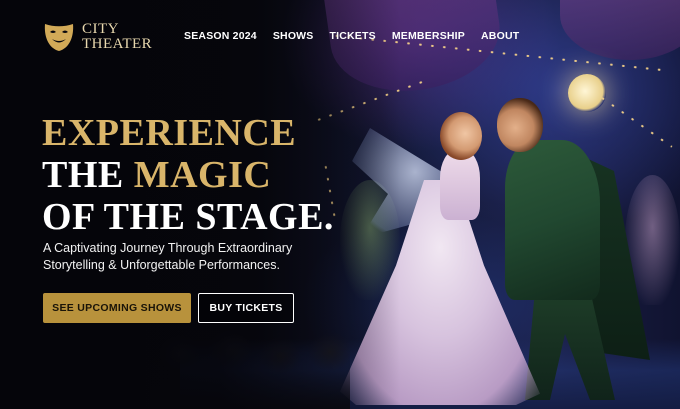 The image size is (680, 409). What do you see at coordinates (100, 29) in the screenshot?
I see `brand-line-1: CITY` at bounding box center [100, 29].